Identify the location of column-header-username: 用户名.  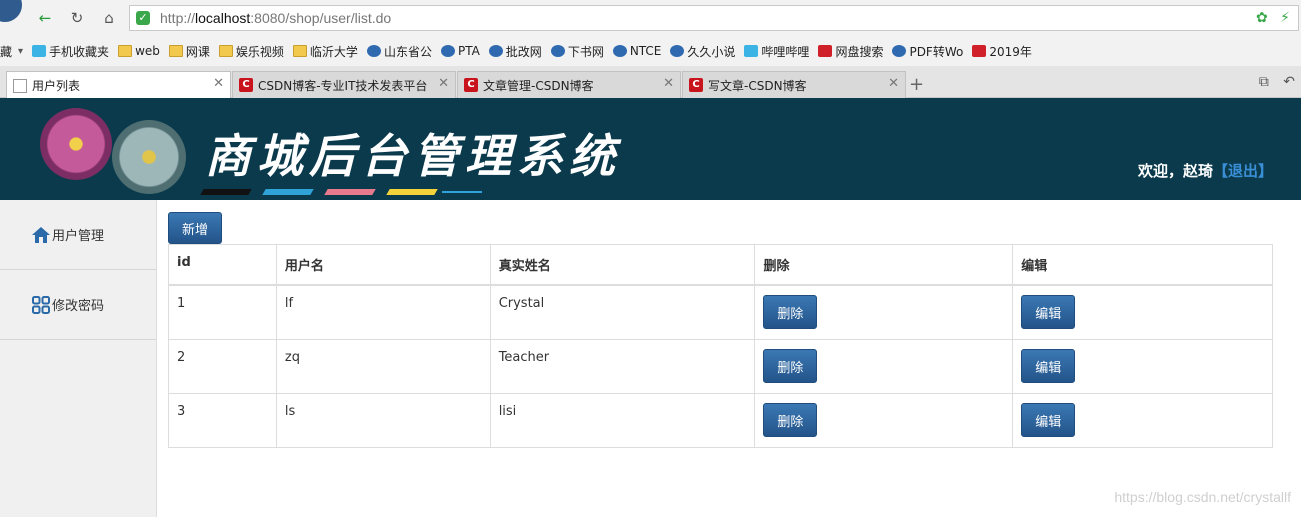
(383, 265).